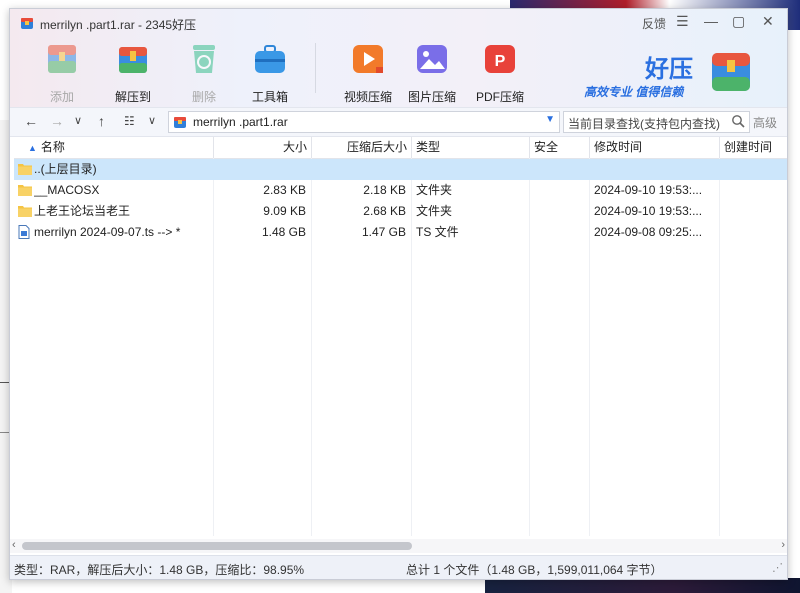 This screenshot has width=800, height=593. What do you see at coordinates (260, 169) in the screenshot?
I see `cell-size` at bounding box center [260, 169].